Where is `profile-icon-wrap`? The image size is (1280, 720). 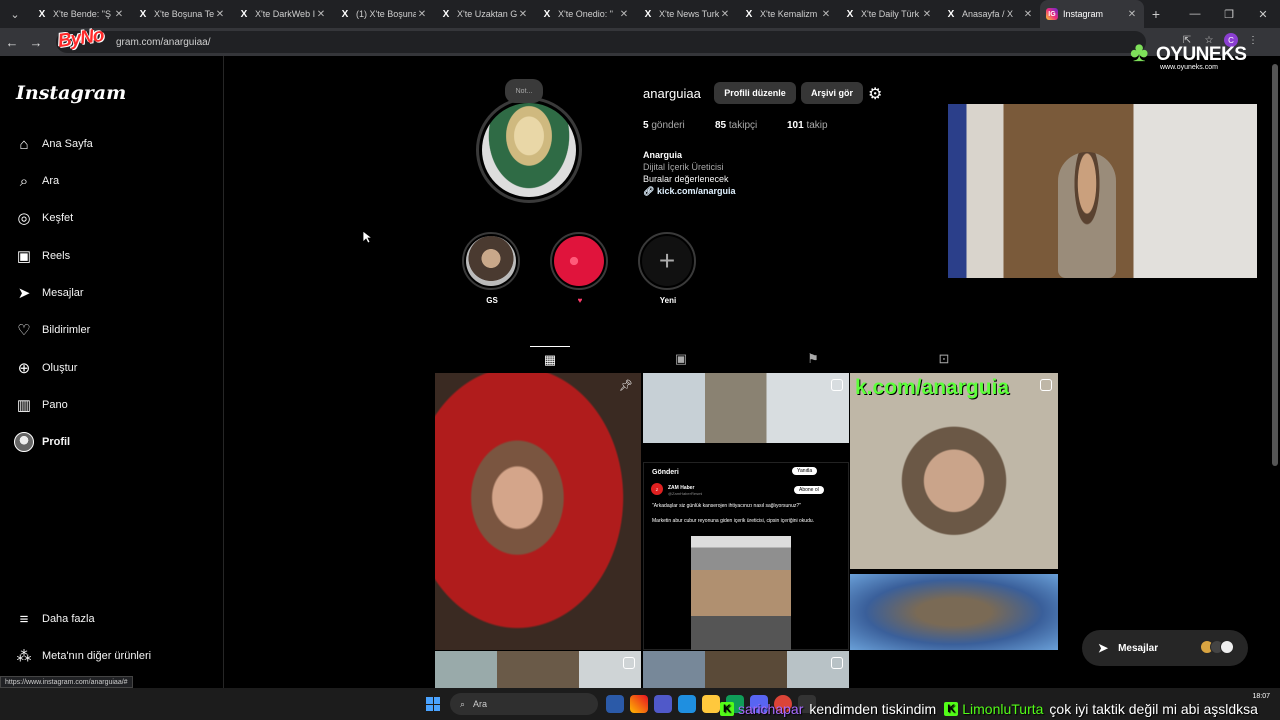 profile-icon-wrap is located at coordinates (24, 442).